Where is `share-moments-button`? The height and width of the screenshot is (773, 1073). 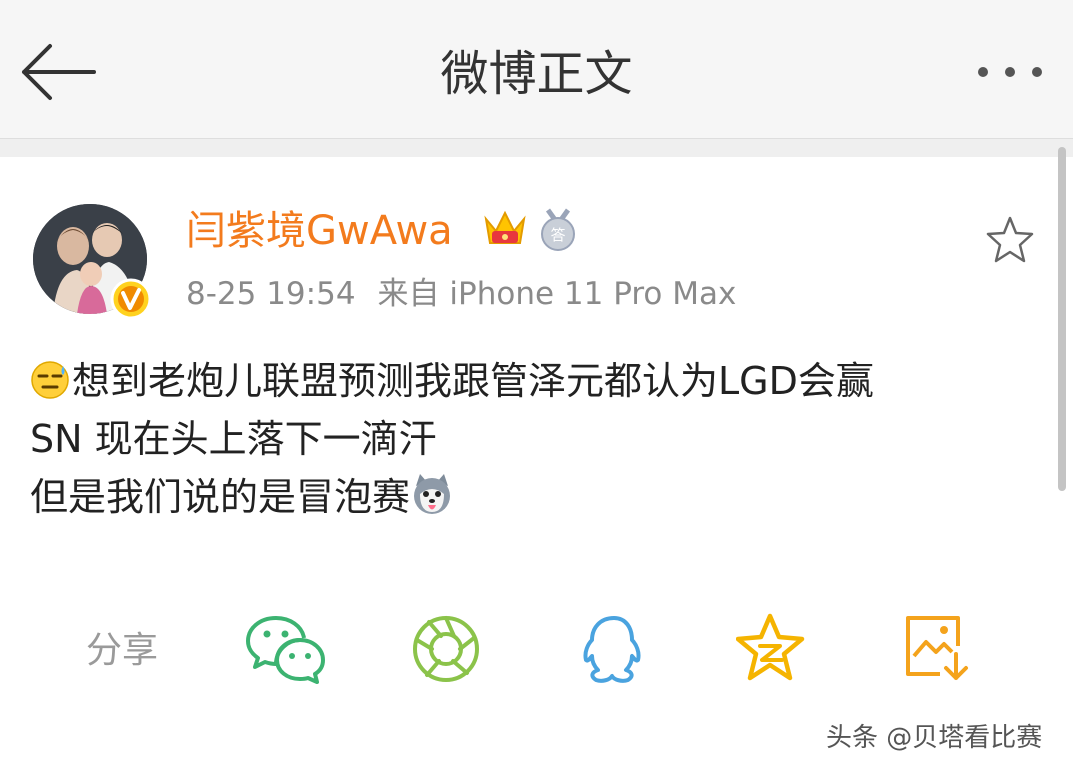 share-moments-button is located at coordinates (450, 649).